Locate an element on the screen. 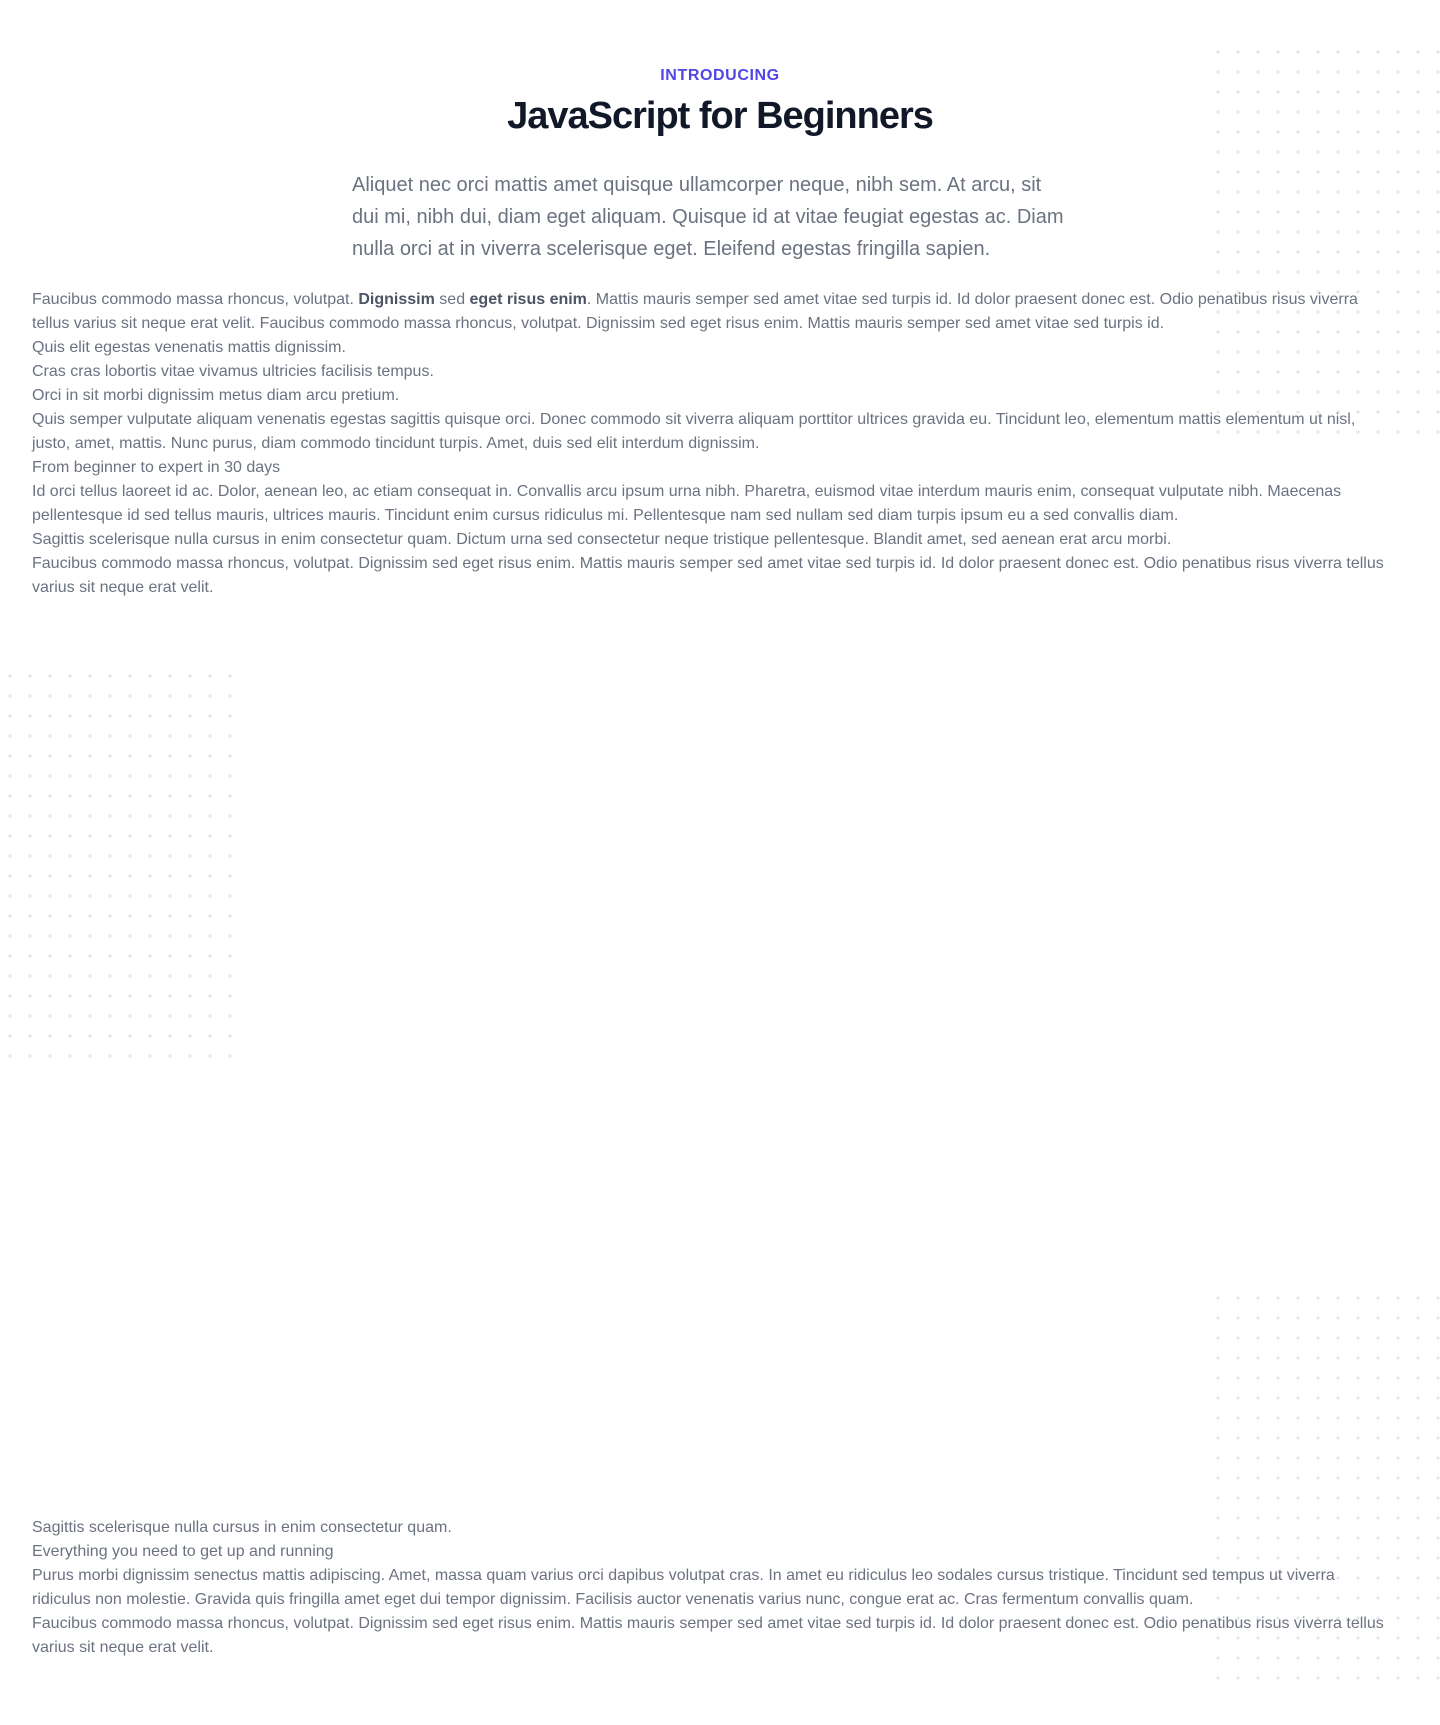 This screenshot has height=1725, width=1440. eyebrow-label: INTRODUCING is located at coordinates (720, 75).